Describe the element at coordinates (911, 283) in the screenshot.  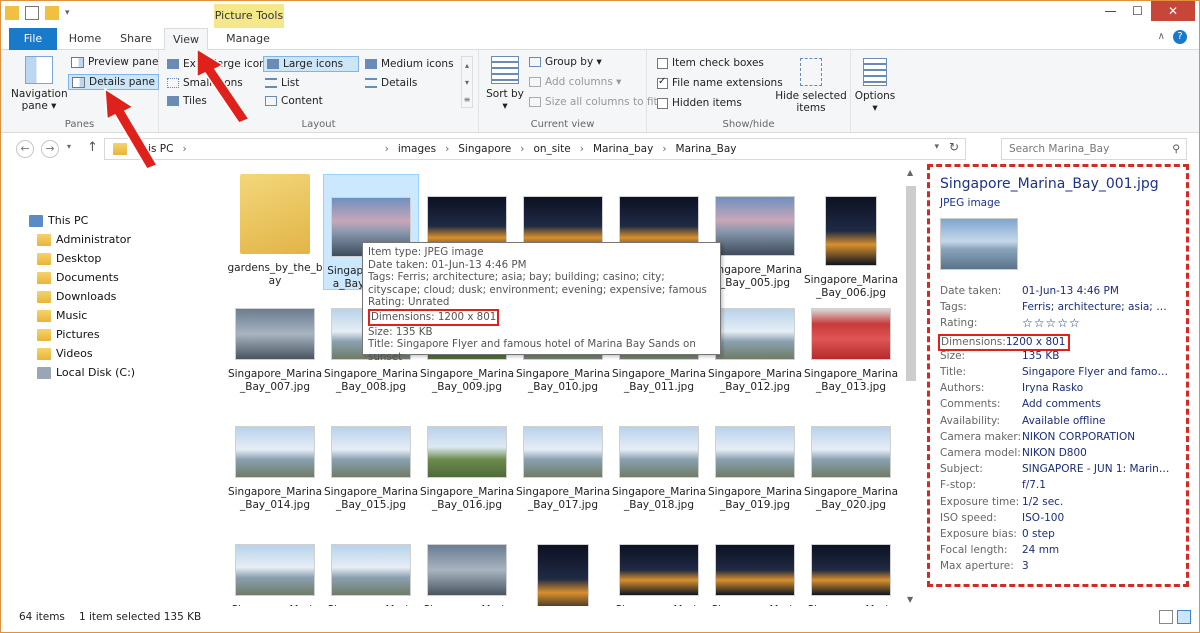
I see `scrollbar-thumb` at that location.